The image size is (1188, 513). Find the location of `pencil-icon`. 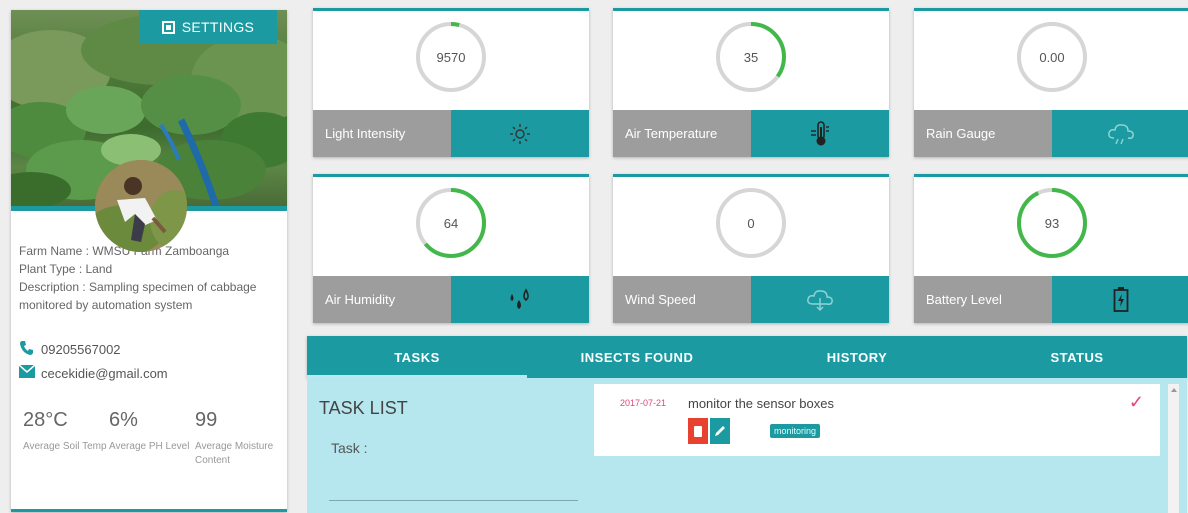

pencil-icon is located at coordinates (720, 431).